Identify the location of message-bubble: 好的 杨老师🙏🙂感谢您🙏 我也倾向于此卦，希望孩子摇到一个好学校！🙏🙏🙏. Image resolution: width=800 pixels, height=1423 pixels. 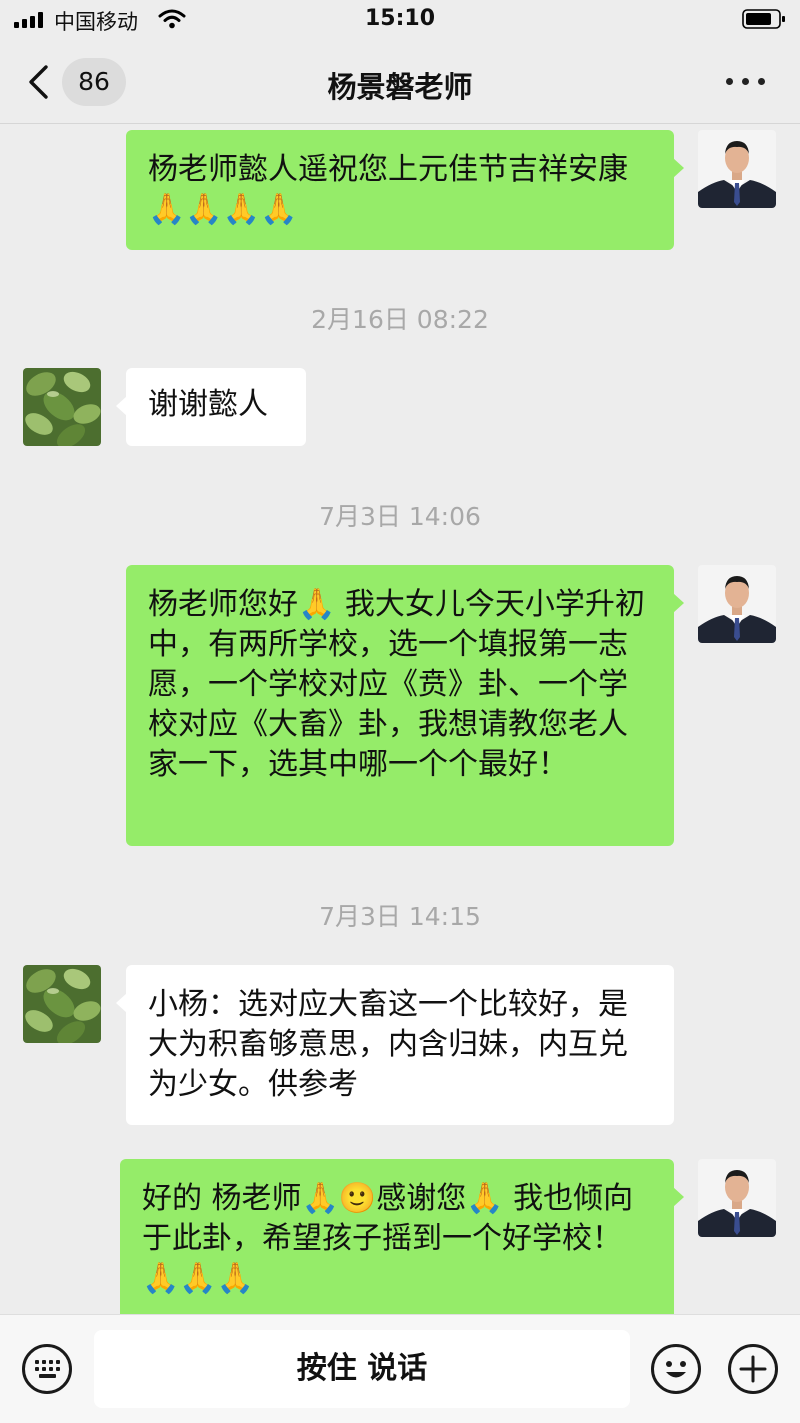
(402, 1236).